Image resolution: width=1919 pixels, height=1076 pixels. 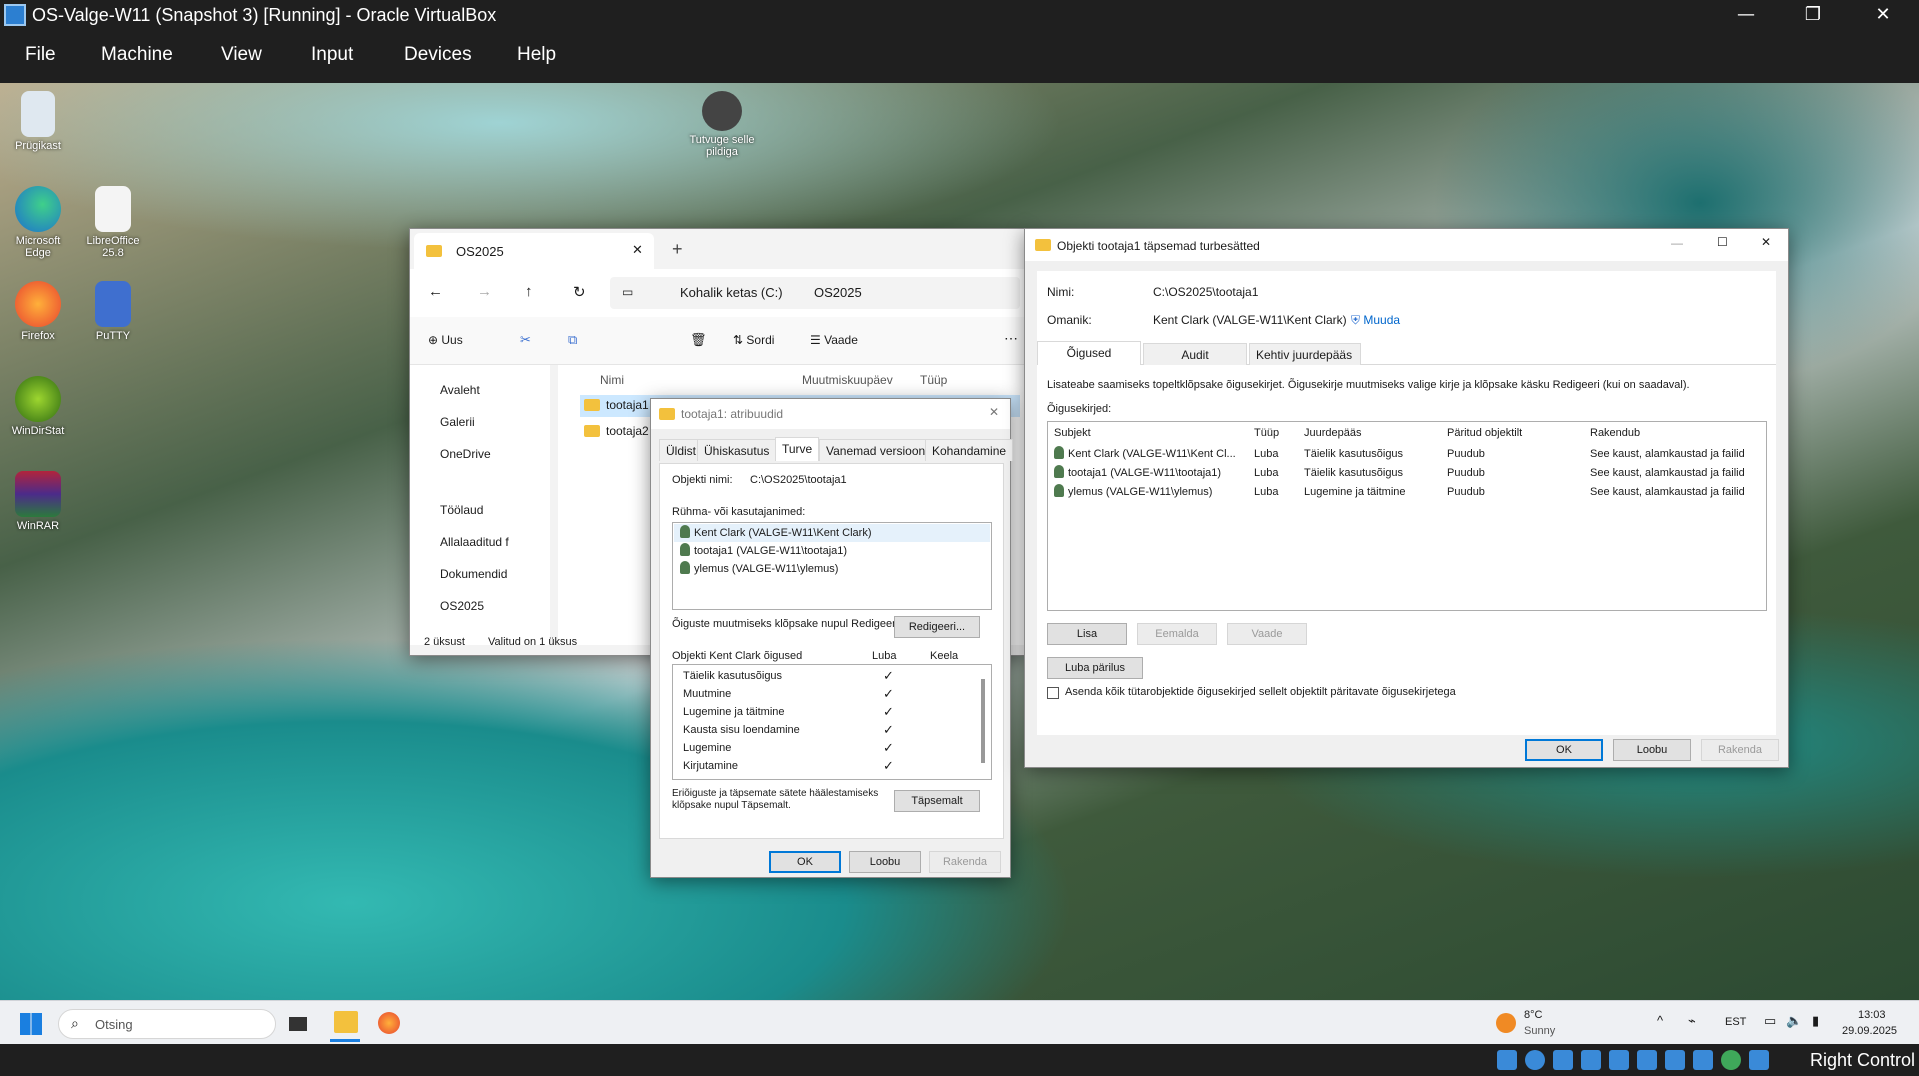 What do you see at coordinates (1375, 320) in the screenshot?
I see `change-owner-link: ⛨ Muuda` at bounding box center [1375, 320].